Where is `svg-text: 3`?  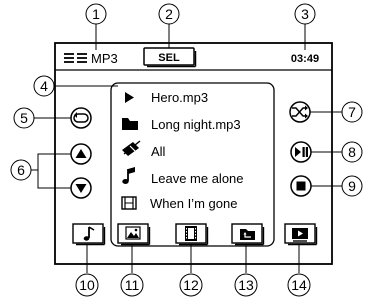
svg-text: 3 is located at coordinates (305, 14).